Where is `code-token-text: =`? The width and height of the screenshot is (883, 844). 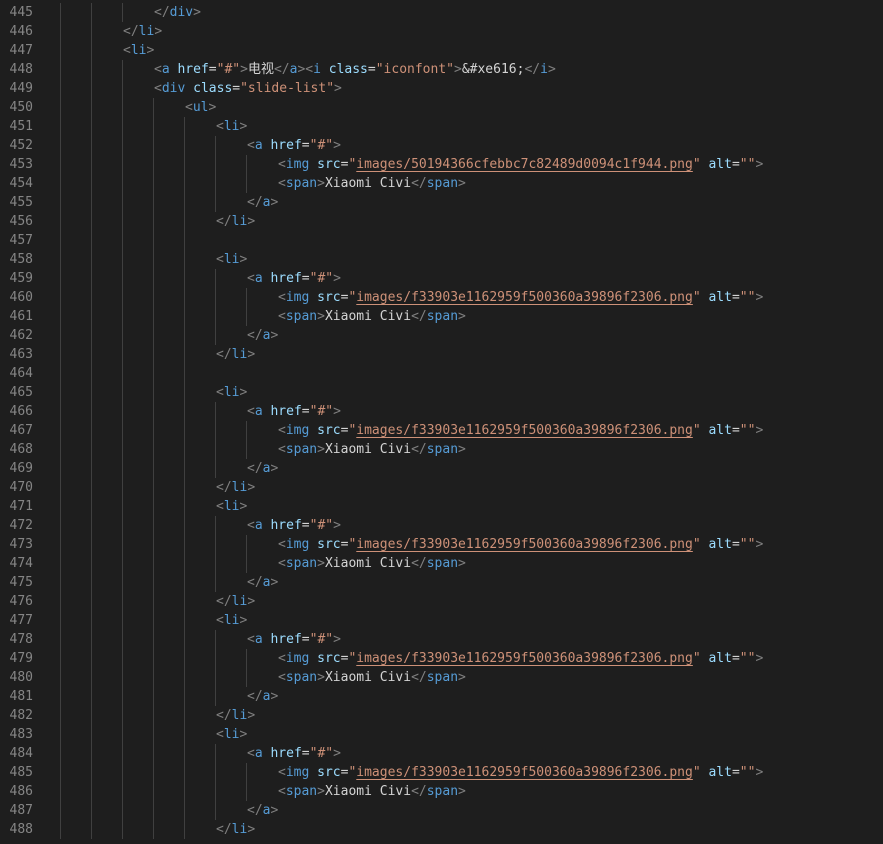
code-token-text: = is located at coordinates (305, 753).